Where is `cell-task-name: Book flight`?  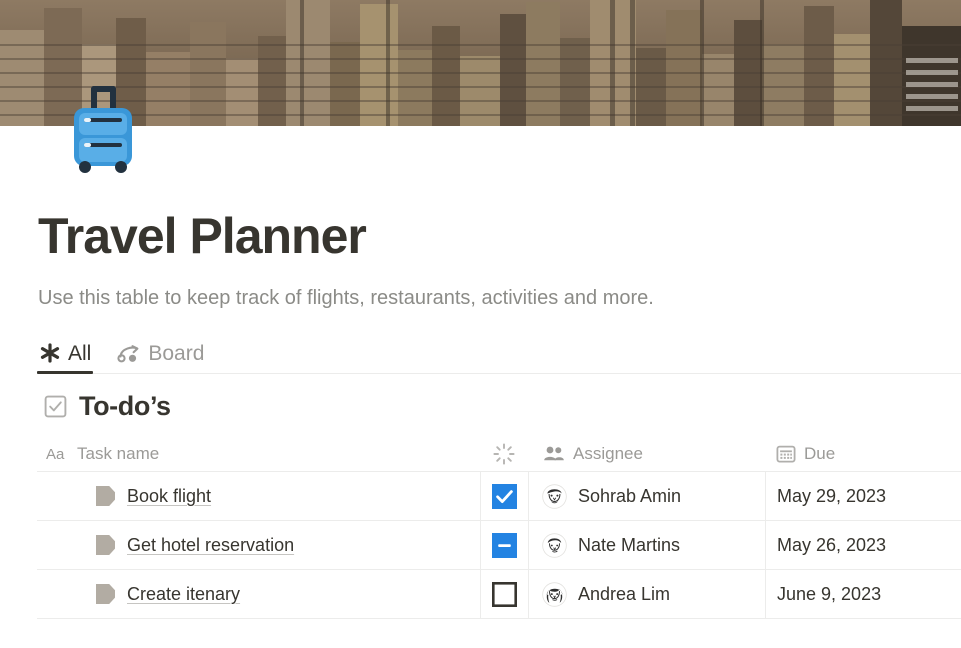
cell-task-name: Book flight is located at coordinates (258, 496).